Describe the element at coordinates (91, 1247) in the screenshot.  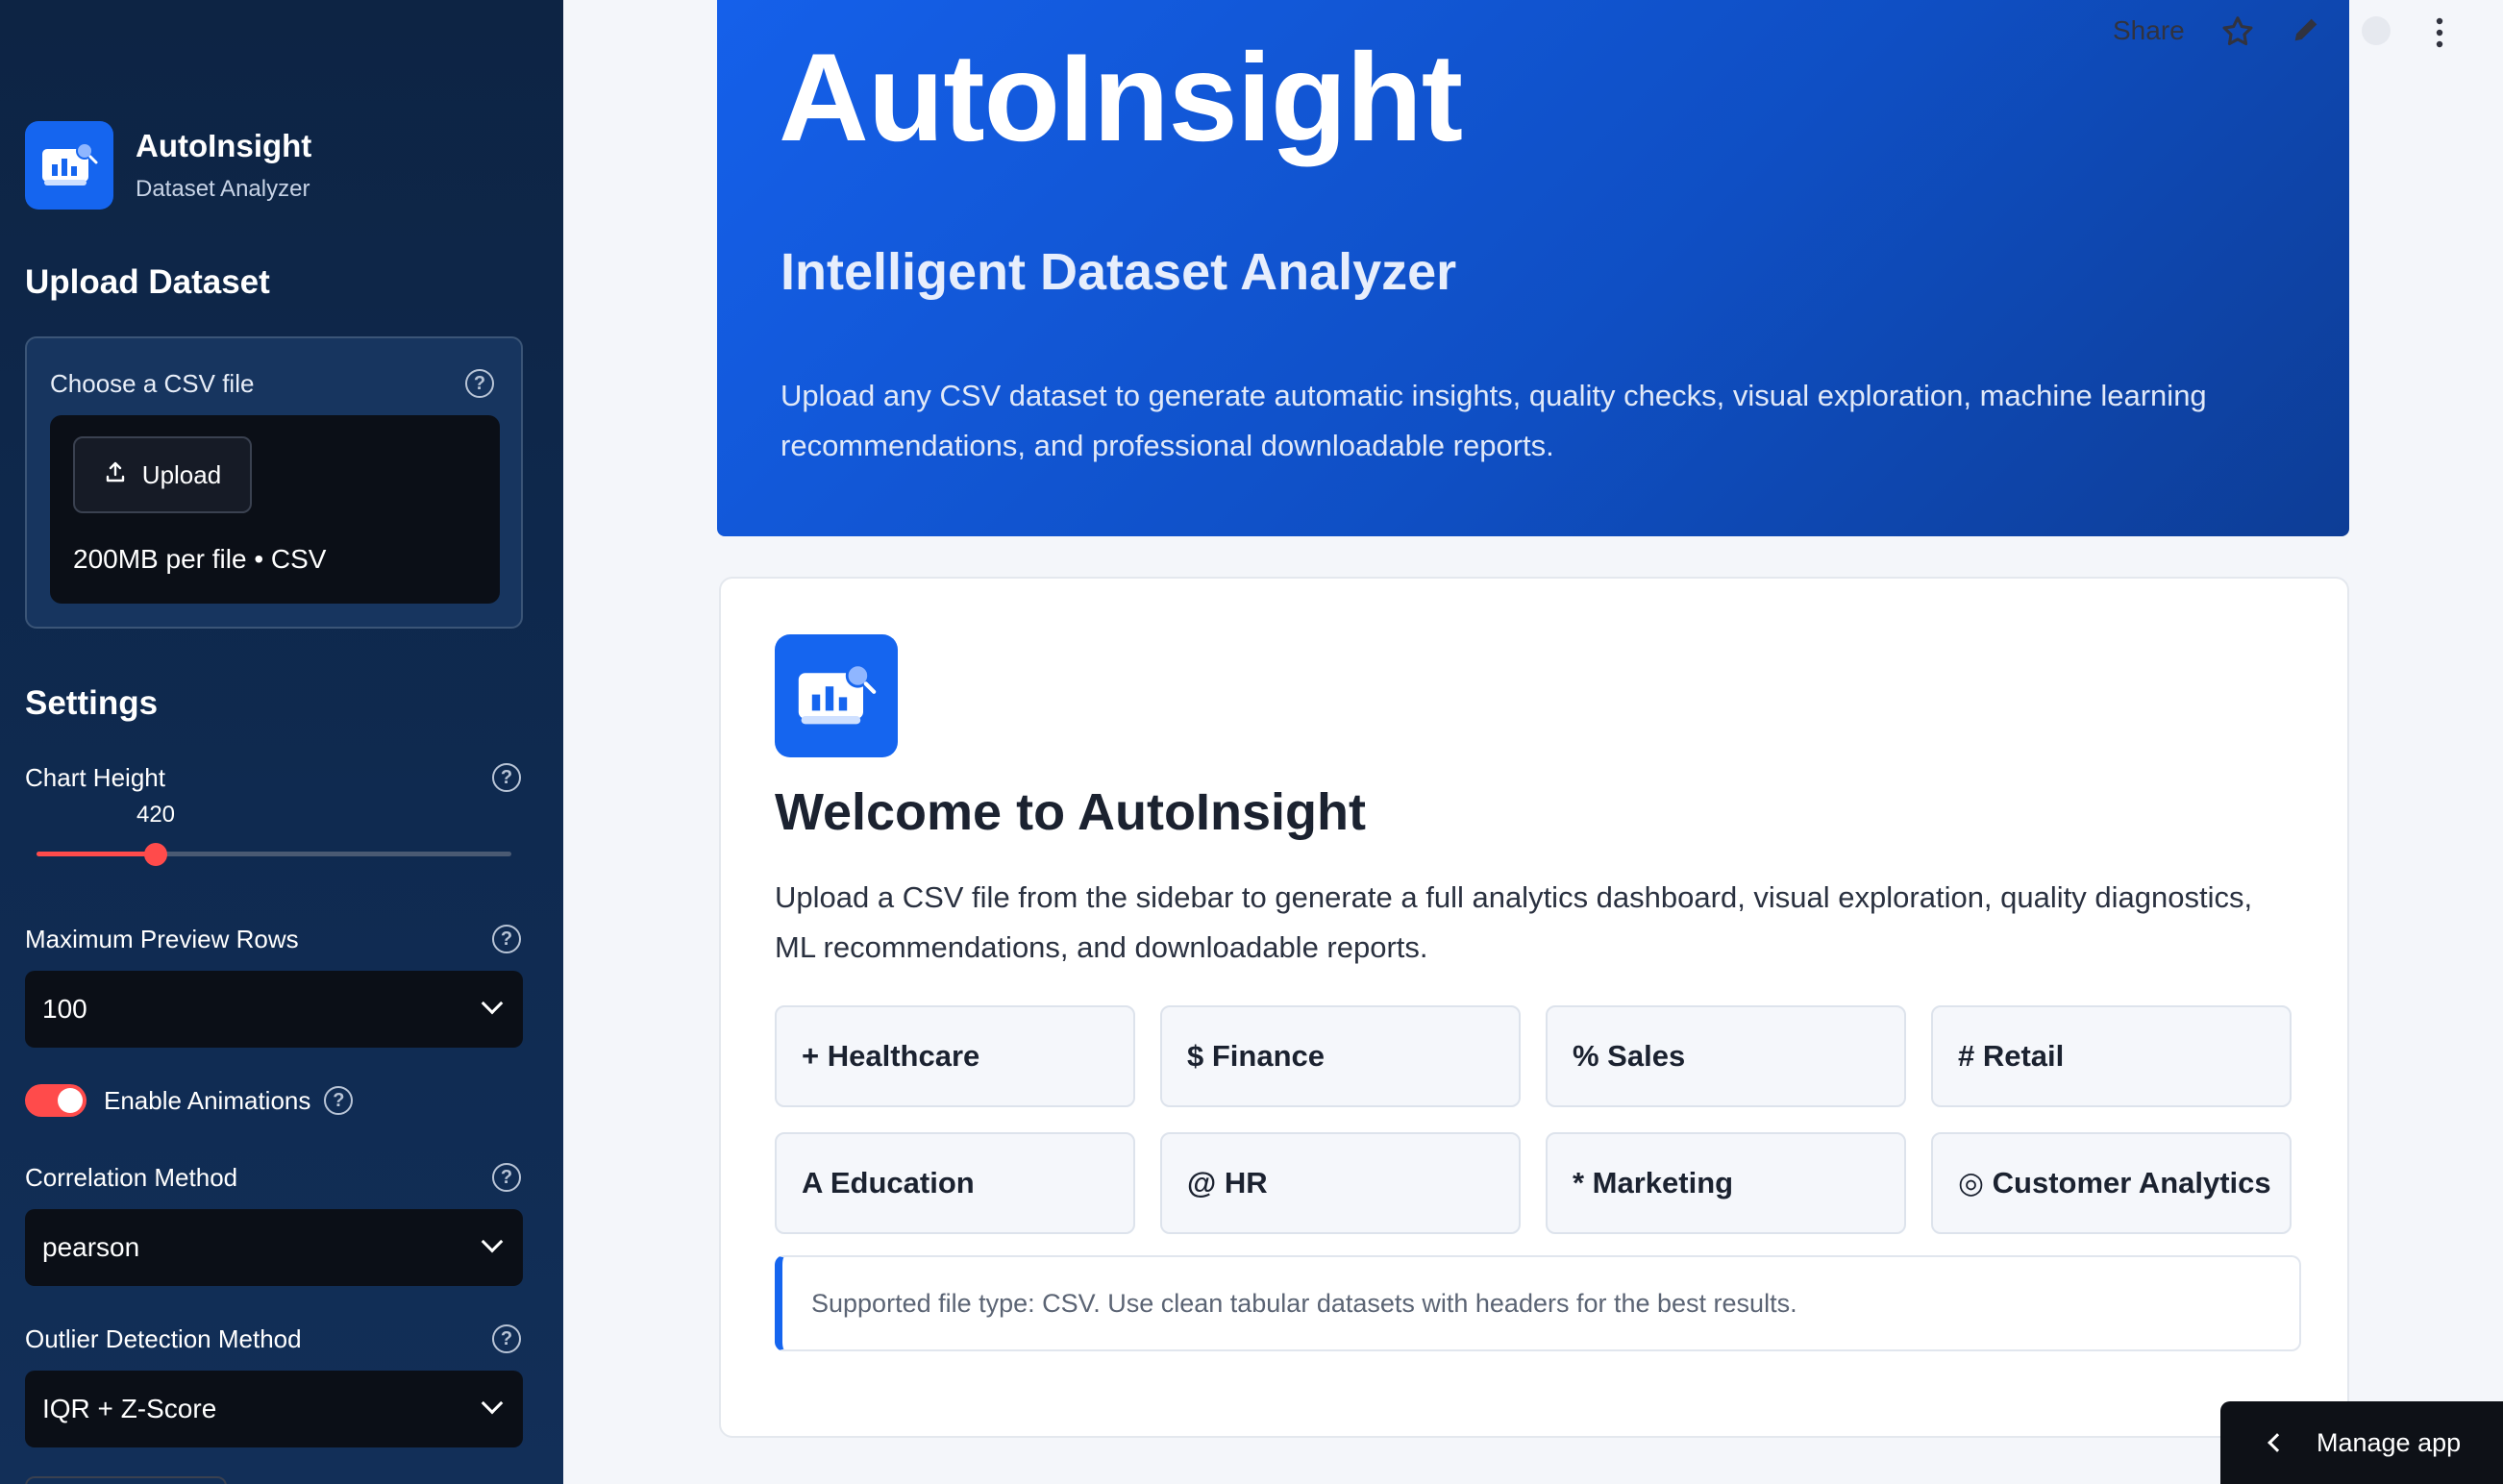
I see `correlation-value: pearson` at that location.